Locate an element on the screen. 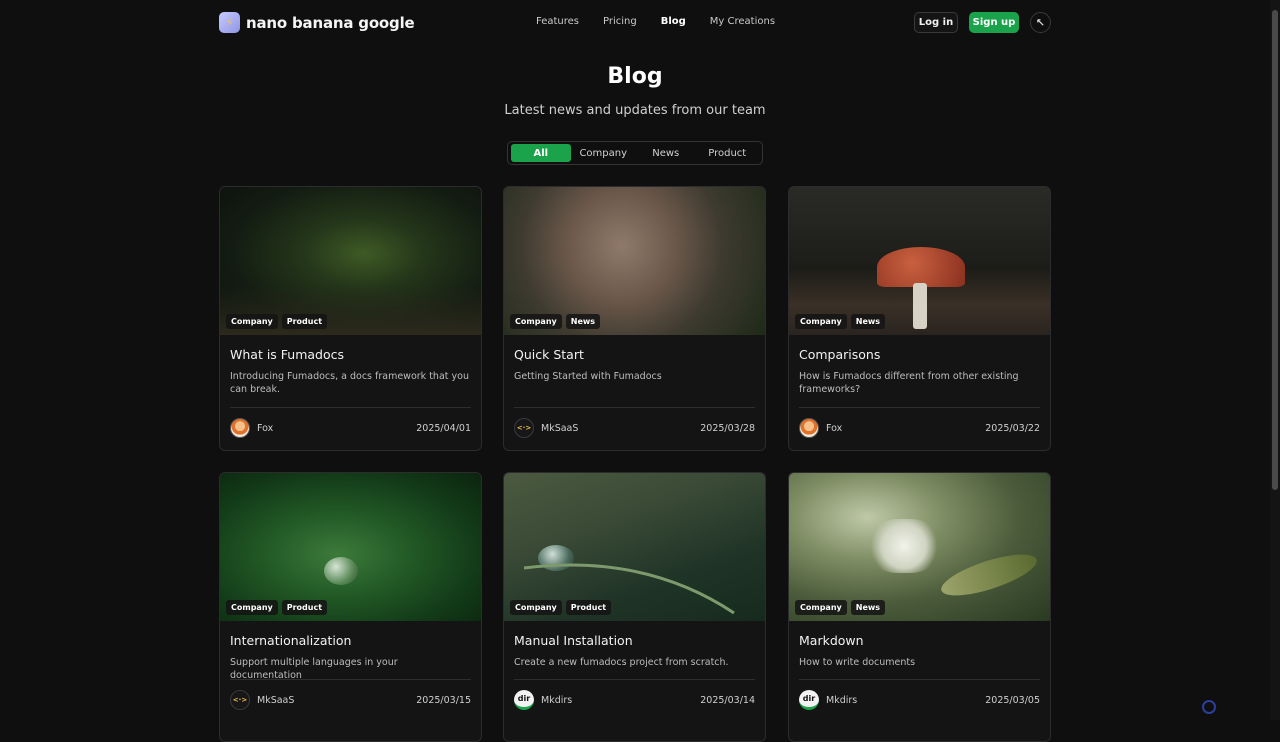 The height and width of the screenshot is (742, 1280). grass-blade is located at coordinates (629, 589).